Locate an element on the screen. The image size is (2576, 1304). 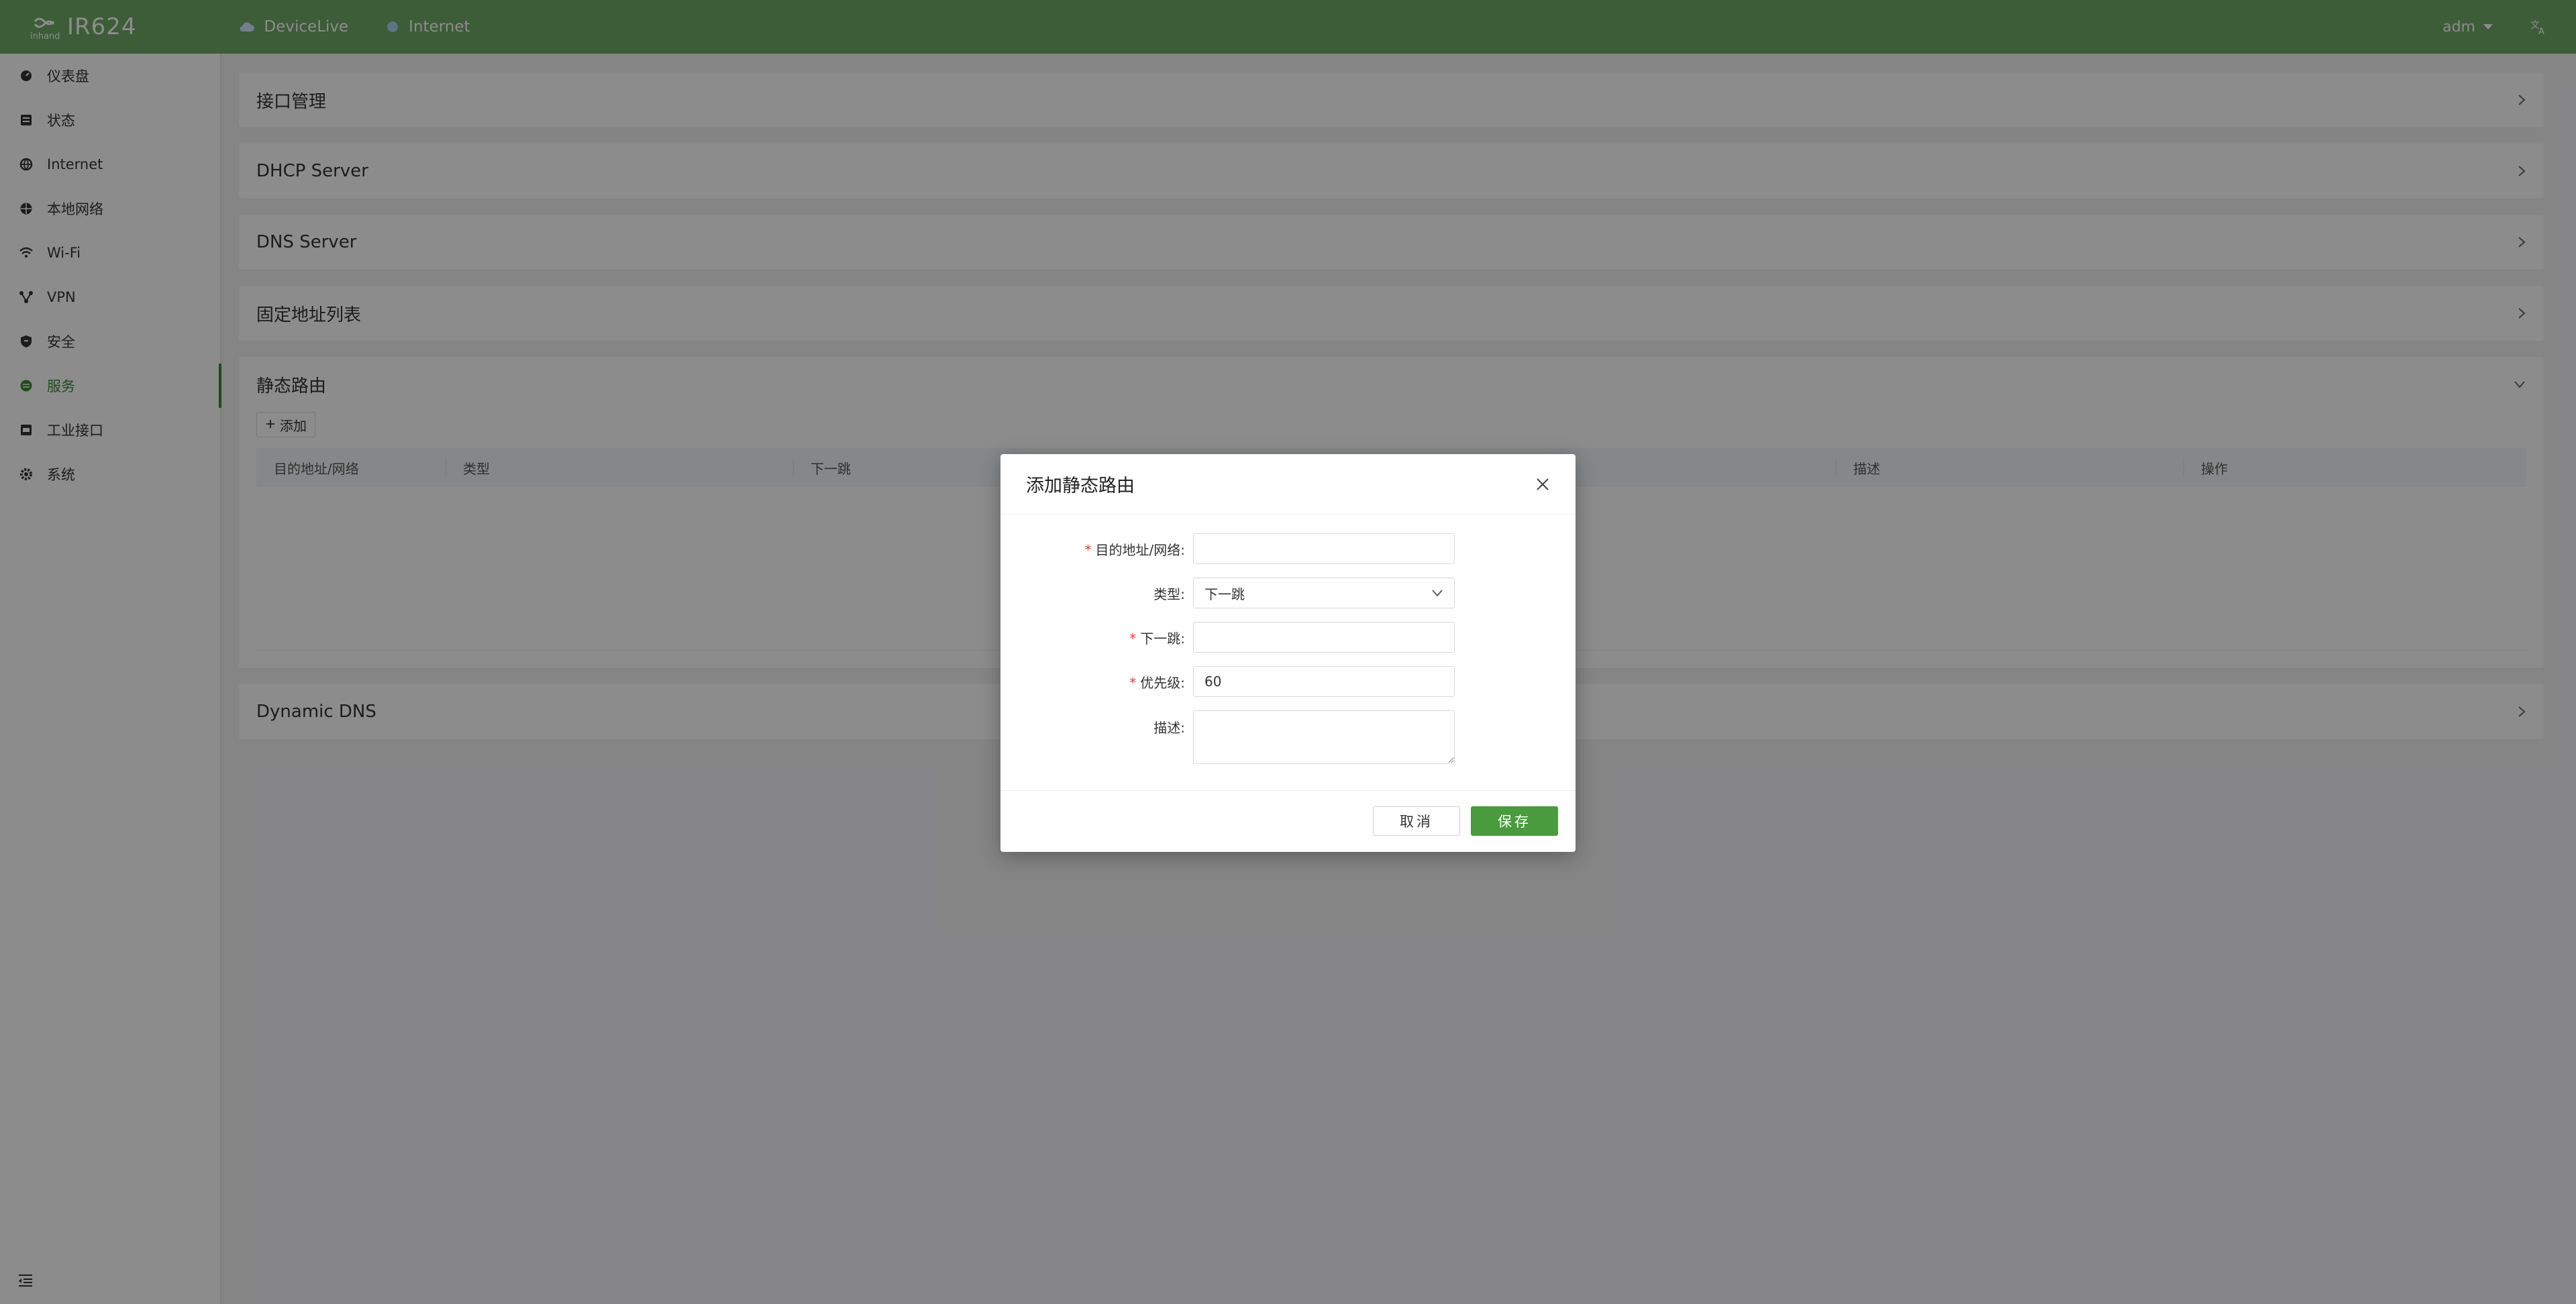
close-icon is located at coordinates (1542, 485).